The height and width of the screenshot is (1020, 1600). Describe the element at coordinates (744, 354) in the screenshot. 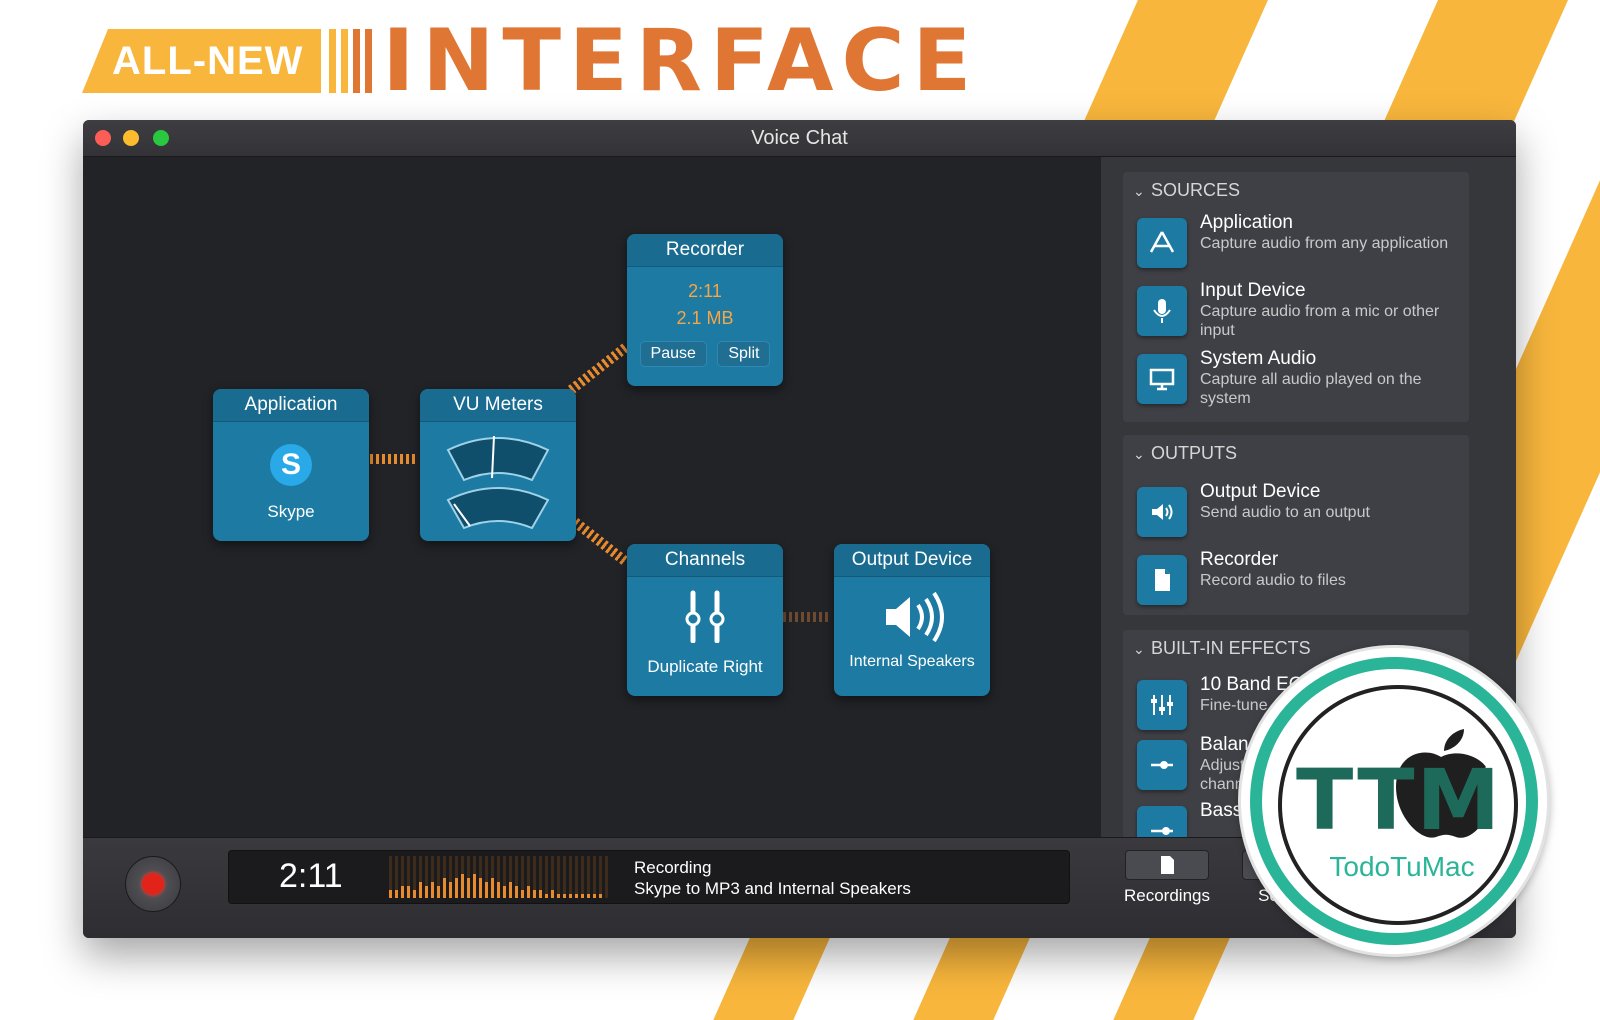

I see `split-button: Split` at that location.